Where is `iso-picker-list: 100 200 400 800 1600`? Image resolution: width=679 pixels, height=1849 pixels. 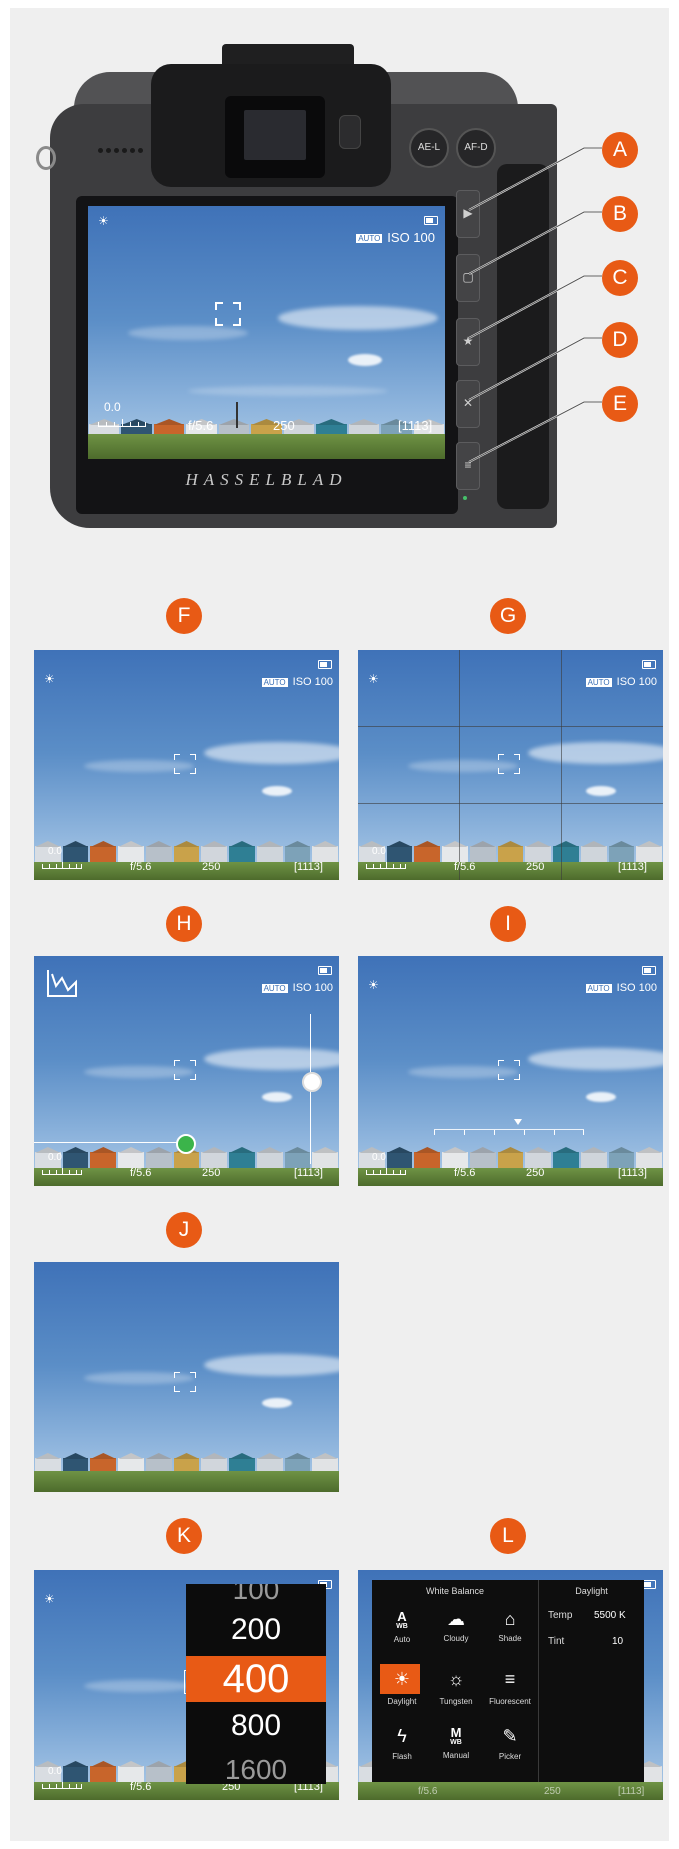
iso-picker-list: 100 200 400 800 1600 is located at coordinates (256, 1684).